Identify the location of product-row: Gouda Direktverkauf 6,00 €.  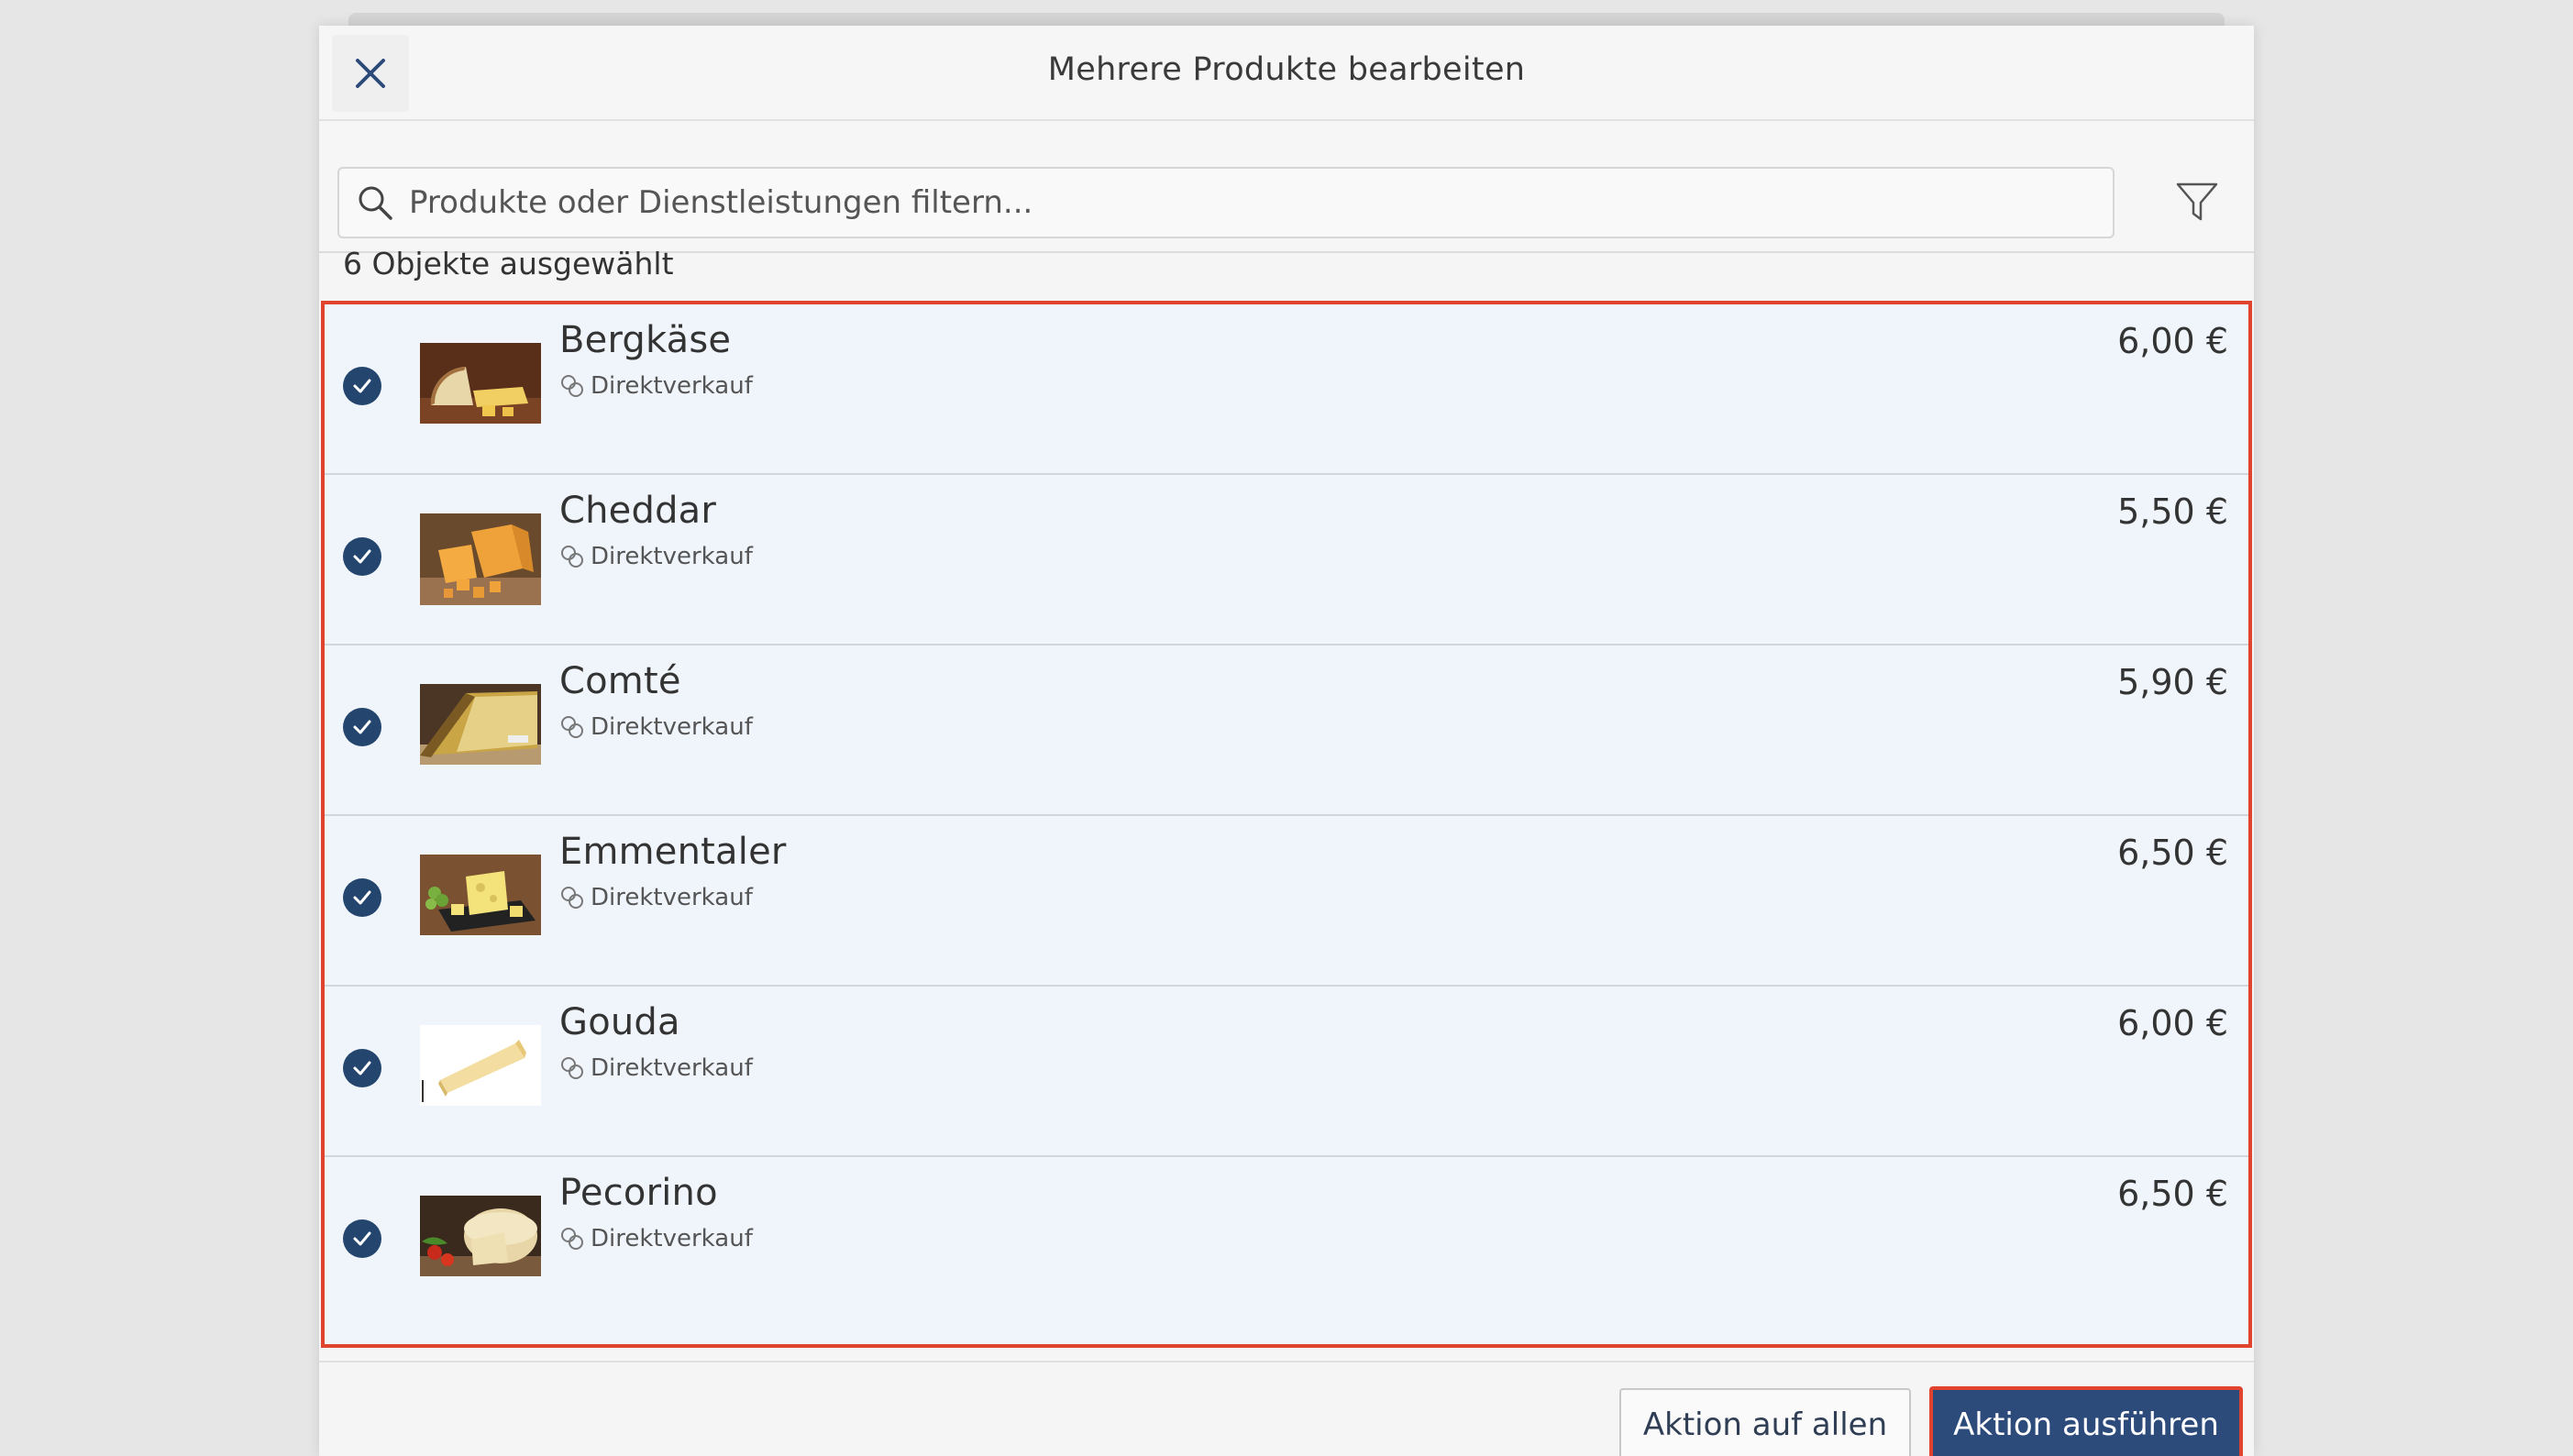
(1286, 1072).